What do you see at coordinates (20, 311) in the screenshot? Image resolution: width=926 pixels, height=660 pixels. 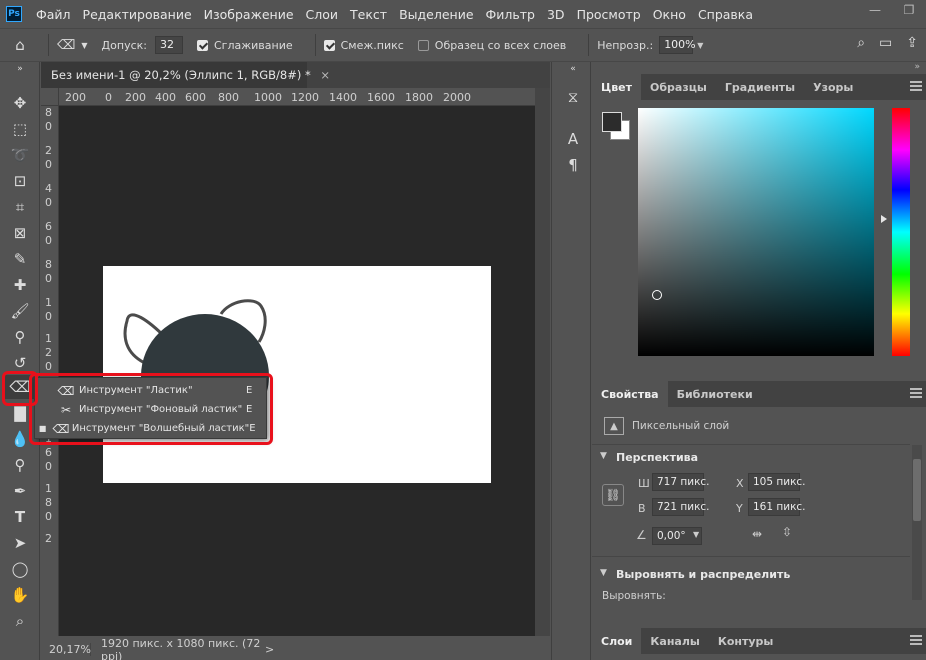 I see `brush-tool-icon: 🖌` at bounding box center [20, 311].